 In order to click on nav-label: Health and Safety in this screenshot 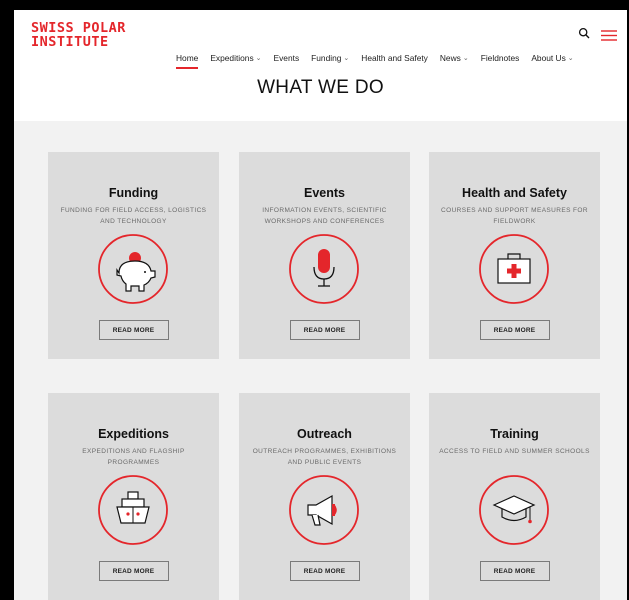, I will do `click(394, 58)`.